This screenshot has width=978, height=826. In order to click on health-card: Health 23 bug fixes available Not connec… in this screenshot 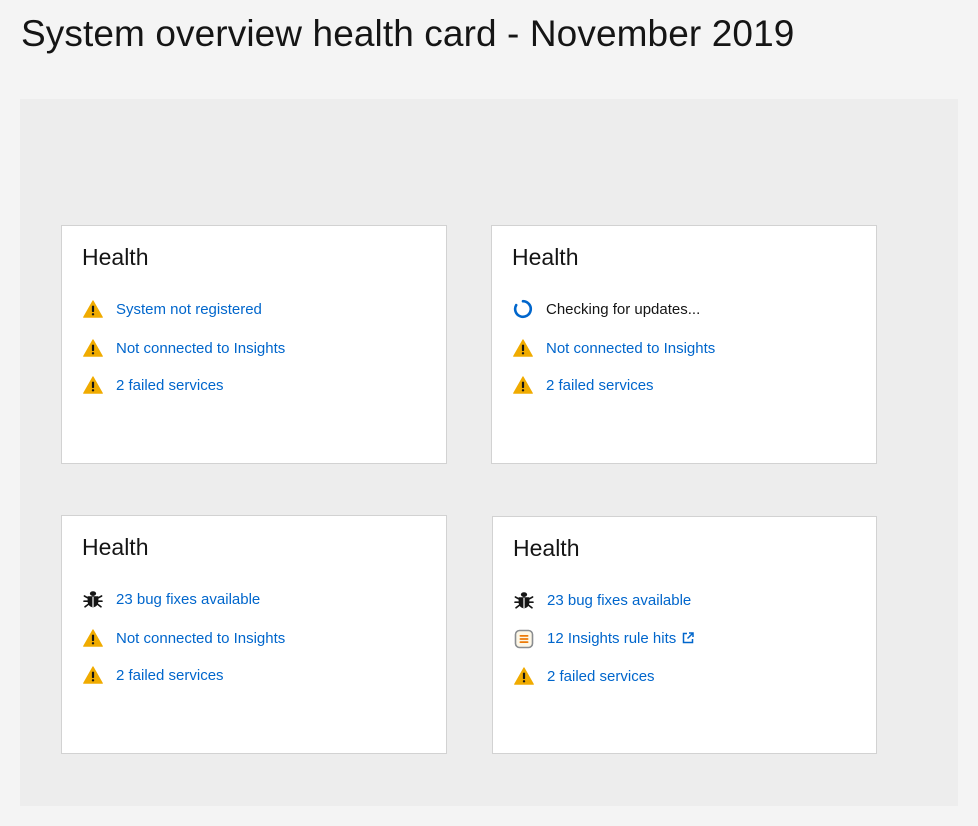, I will do `click(254, 634)`.